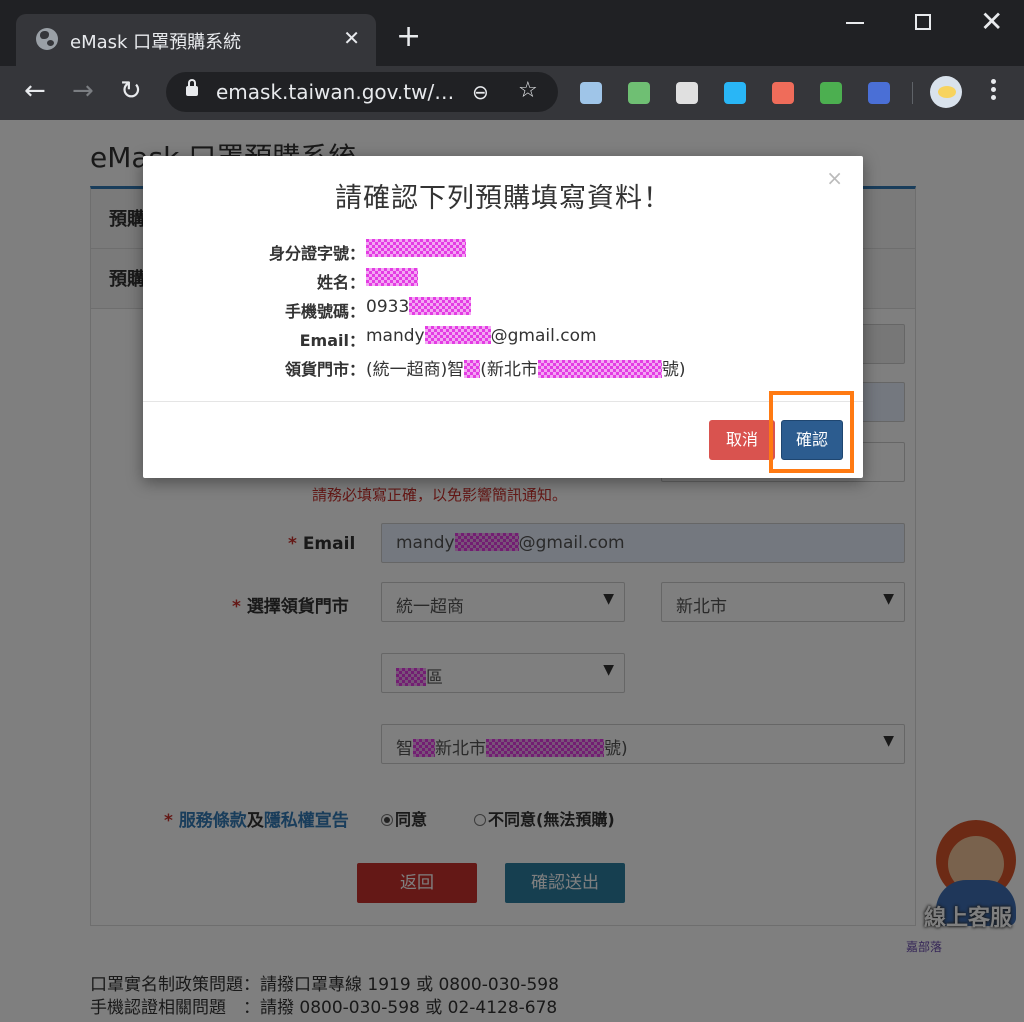 The width and height of the screenshot is (1024, 1022). I want to click on info-row-name: 姓名：, so click(503, 280).